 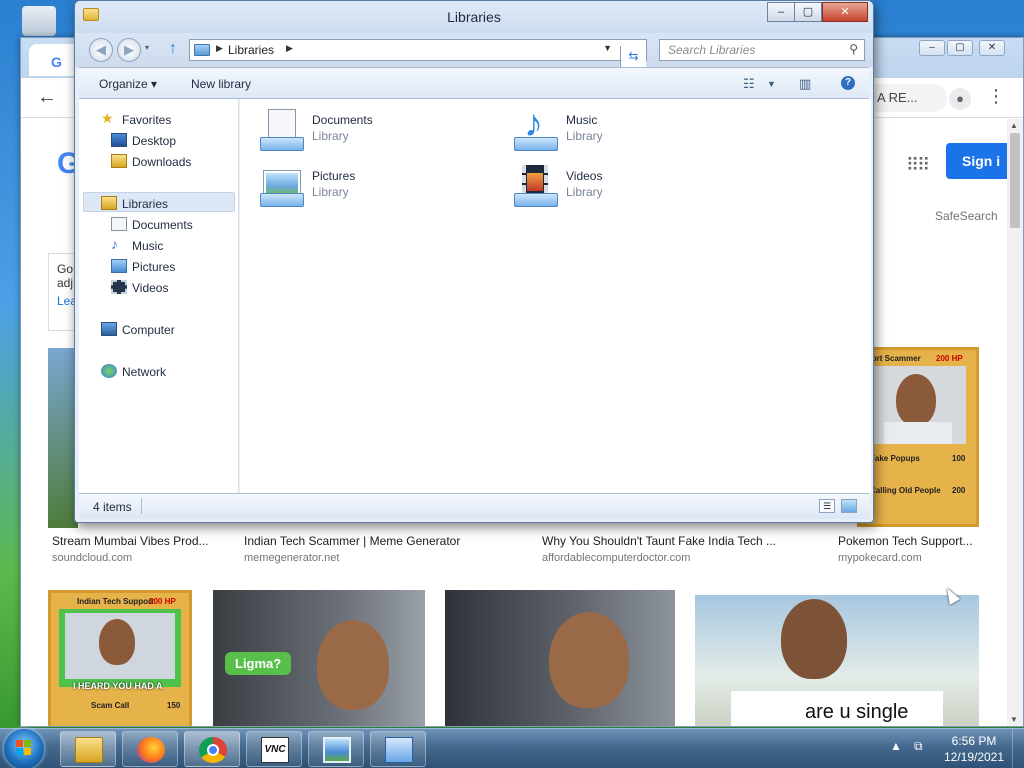 What do you see at coordinates (92, 558) in the screenshot?
I see `result-source-1: soundcloud.com` at bounding box center [92, 558].